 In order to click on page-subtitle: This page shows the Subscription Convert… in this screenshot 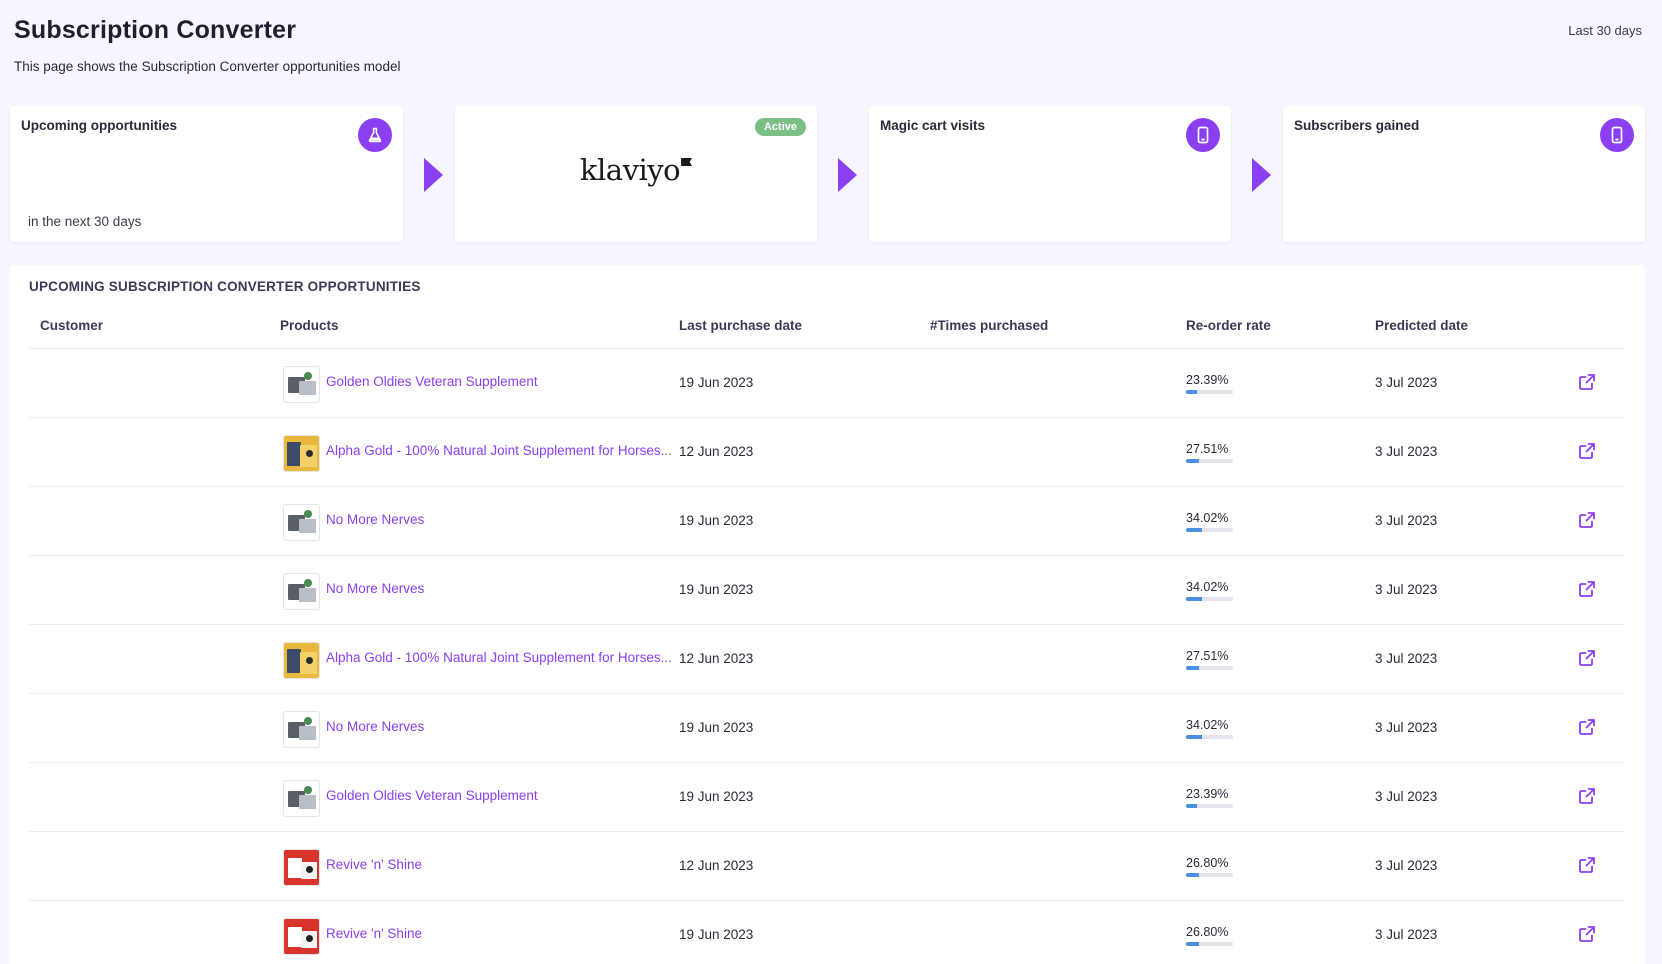, I will do `click(207, 66)`.